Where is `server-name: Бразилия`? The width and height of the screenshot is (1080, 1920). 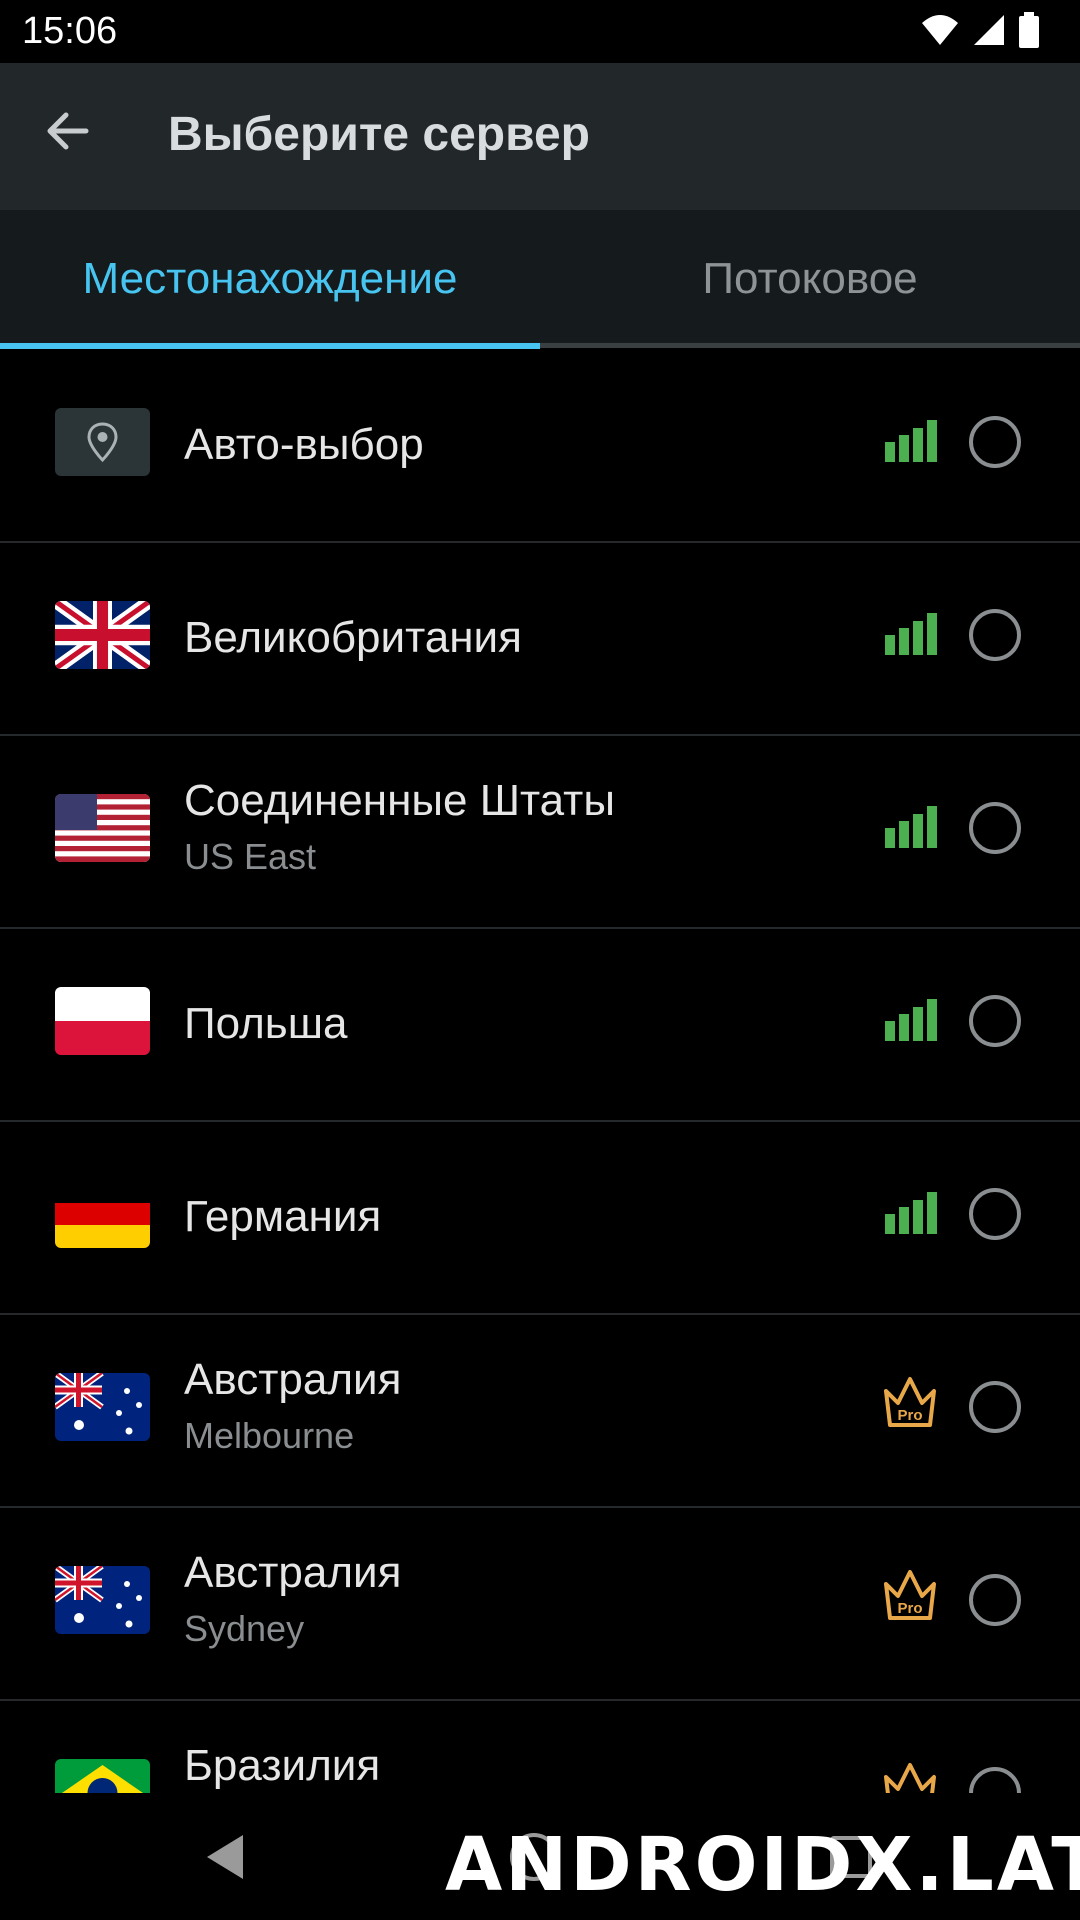 server-name: Бразилия is located at coordinates (282, 1765).